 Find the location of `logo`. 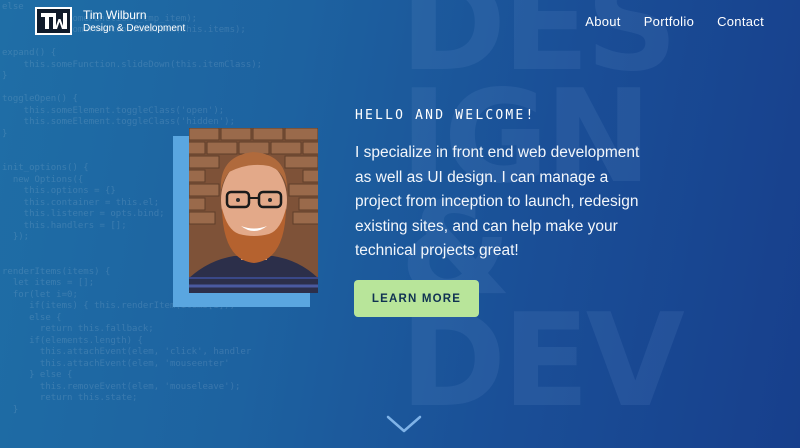

logo is located at coordinates (53, 21).